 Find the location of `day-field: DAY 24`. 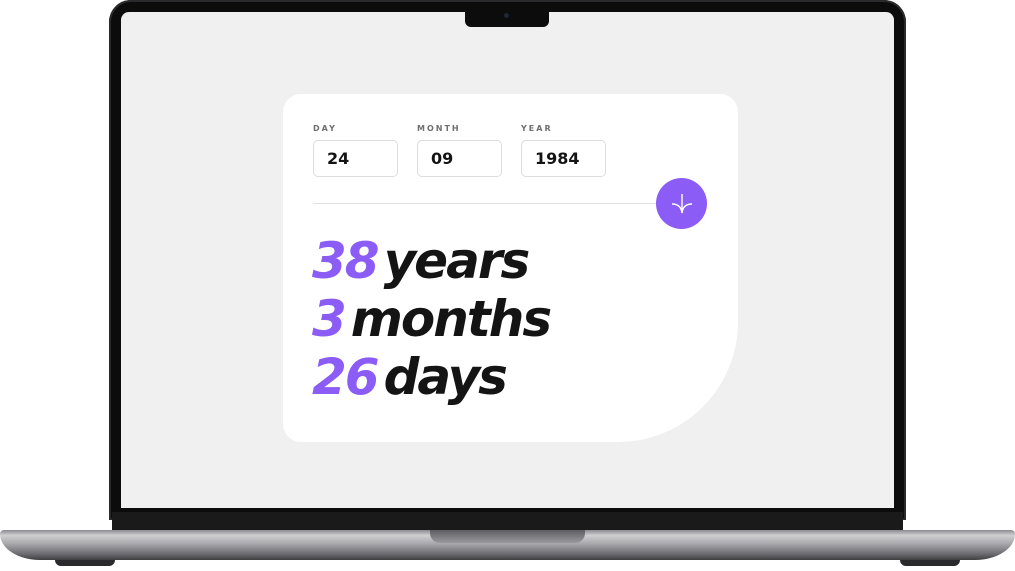

day-field: DAY 24 is located at coordinates (355, 150).